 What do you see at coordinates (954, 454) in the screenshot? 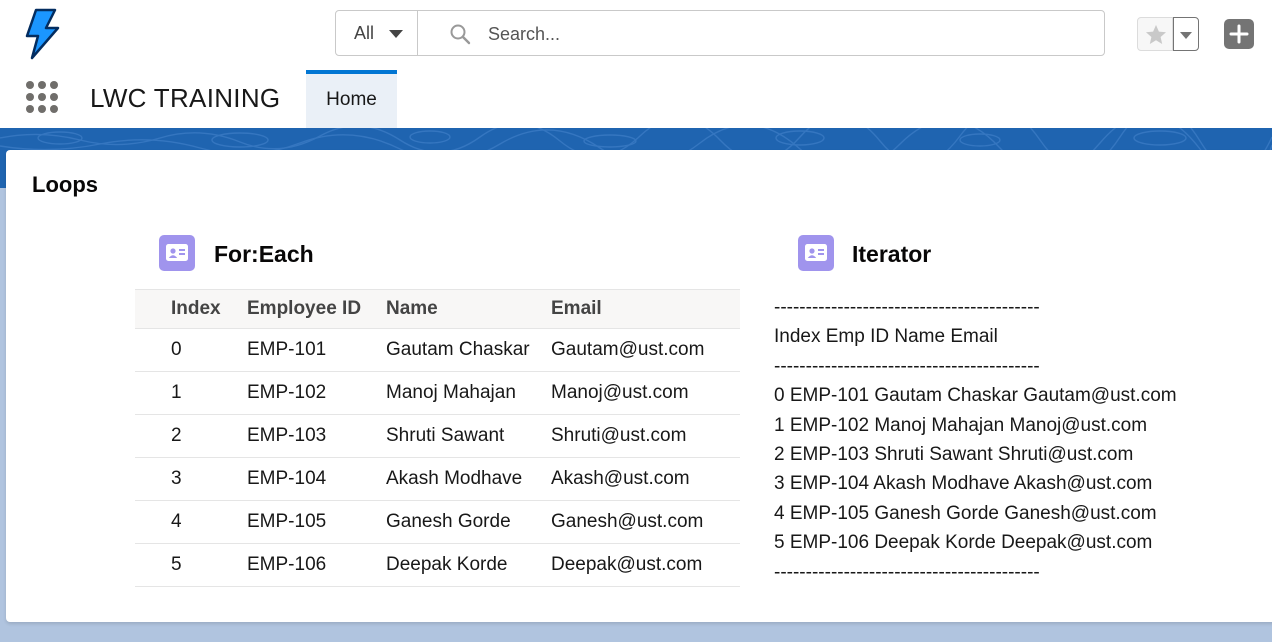
I see `iterator-line: 2 EMP-103 Shruti Sawant Shruti@ust.com` at bounding box center [954, 454].